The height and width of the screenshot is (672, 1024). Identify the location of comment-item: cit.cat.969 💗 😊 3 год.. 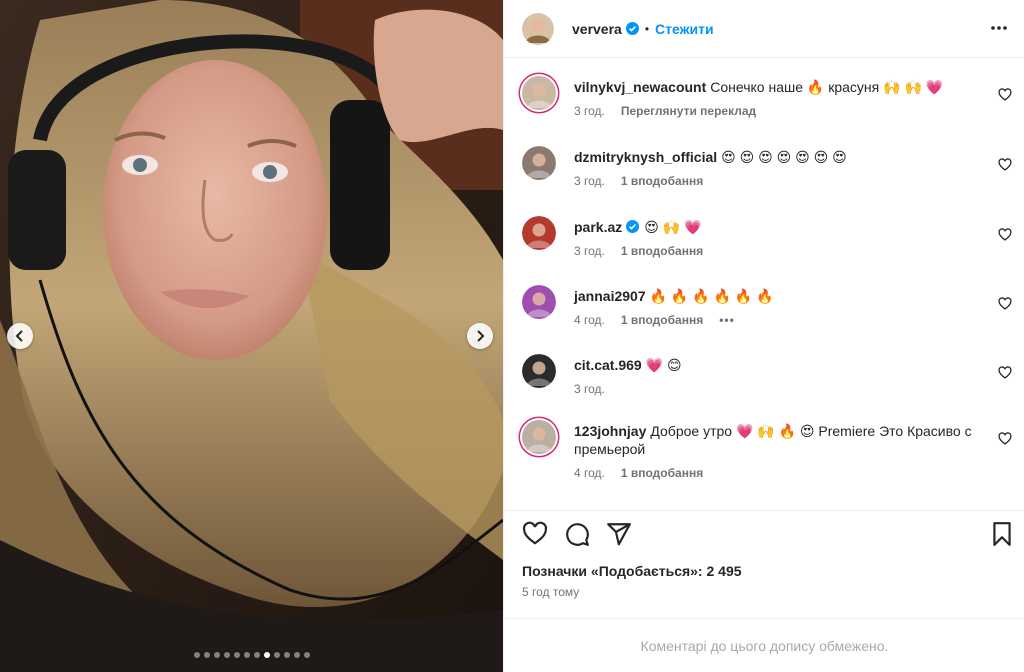
(767, 386).